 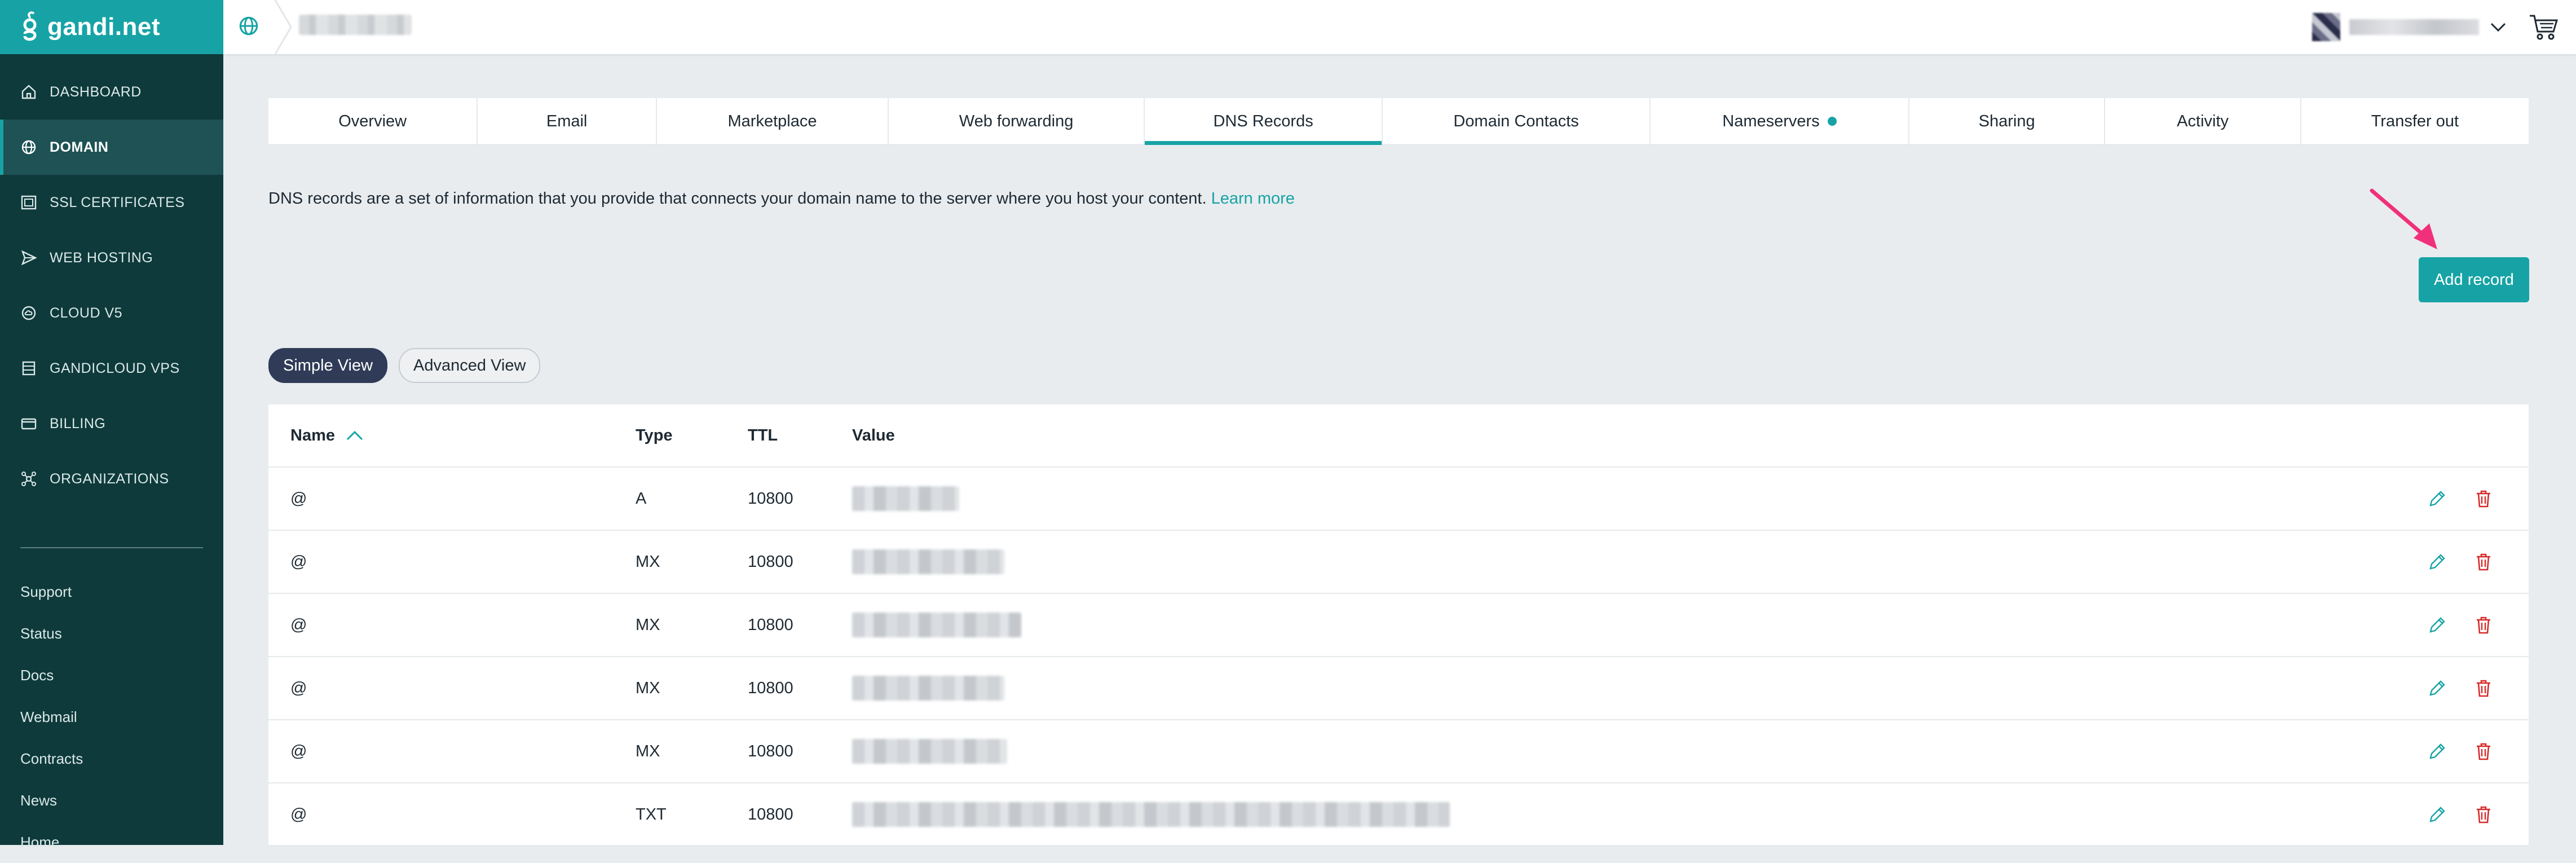 What do you see at coordinates (111, 202) in the screenshot?
I see `sidebar-item-ssl-certificates: SSL CERTIFICATES` at bounding box center [111, 202].